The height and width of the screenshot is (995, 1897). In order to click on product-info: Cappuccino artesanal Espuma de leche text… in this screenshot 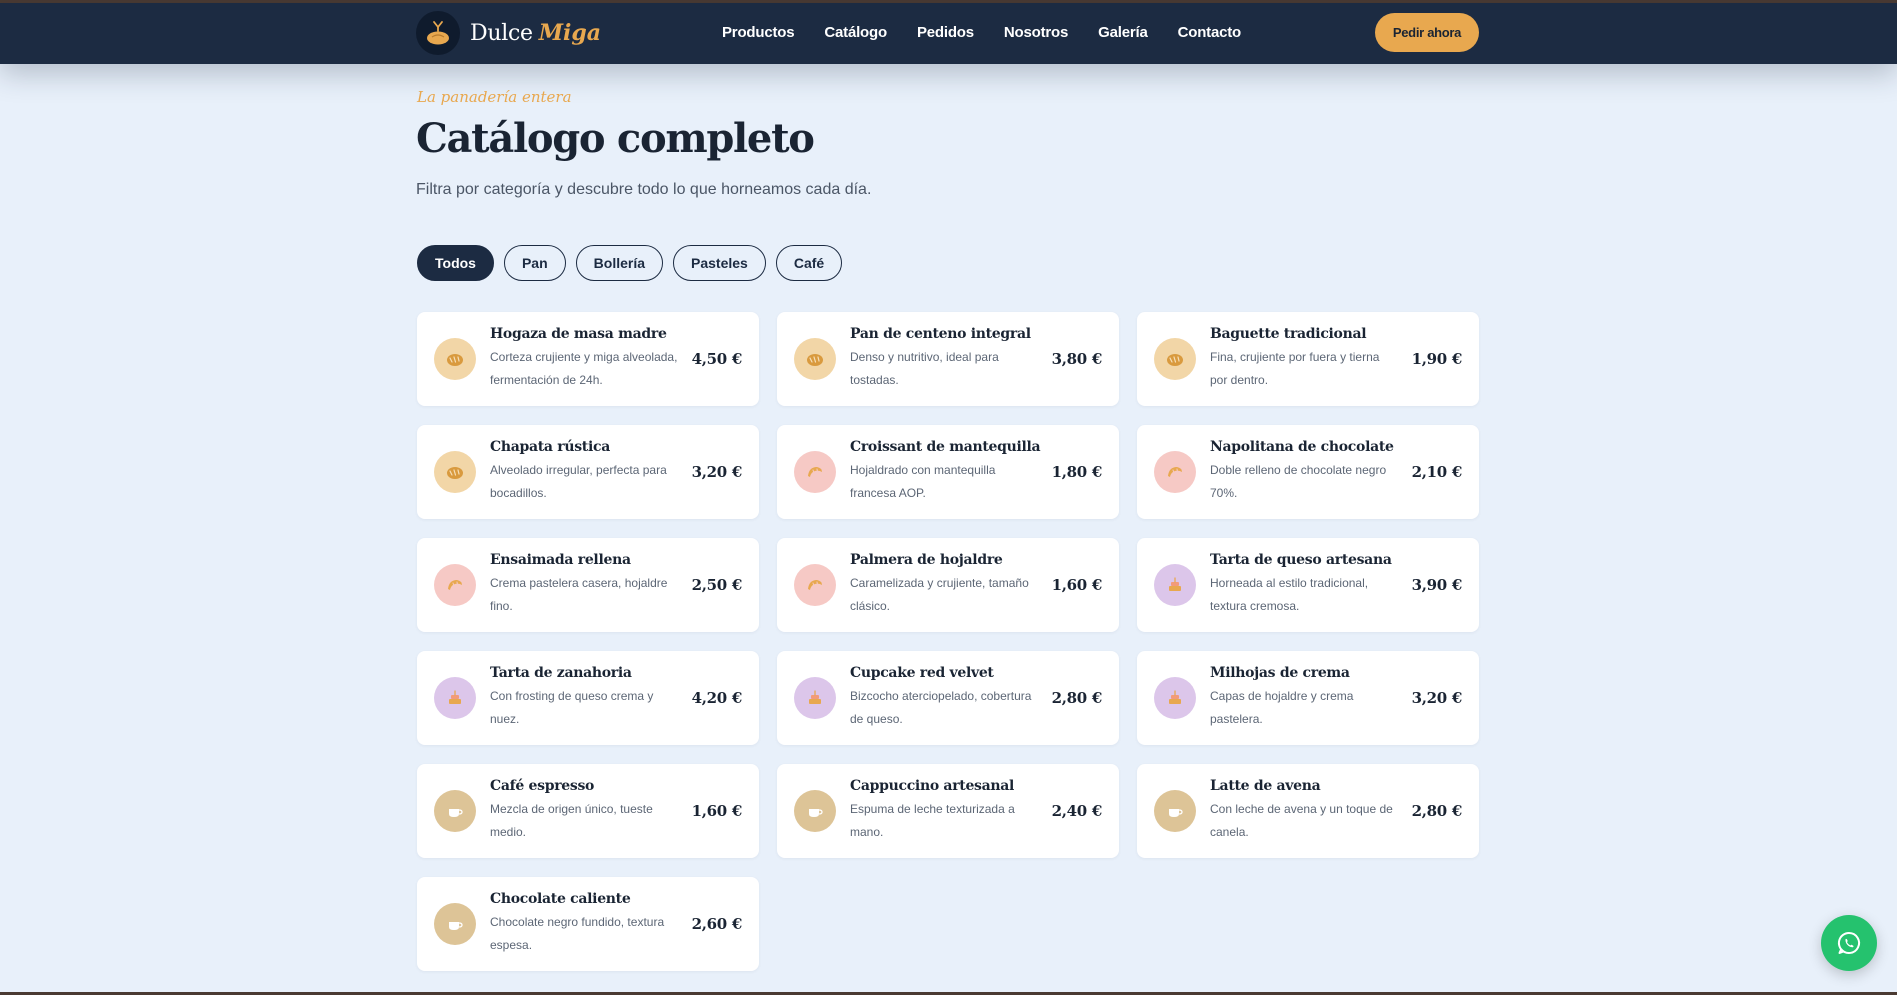, I will do `click(948, 804)`.